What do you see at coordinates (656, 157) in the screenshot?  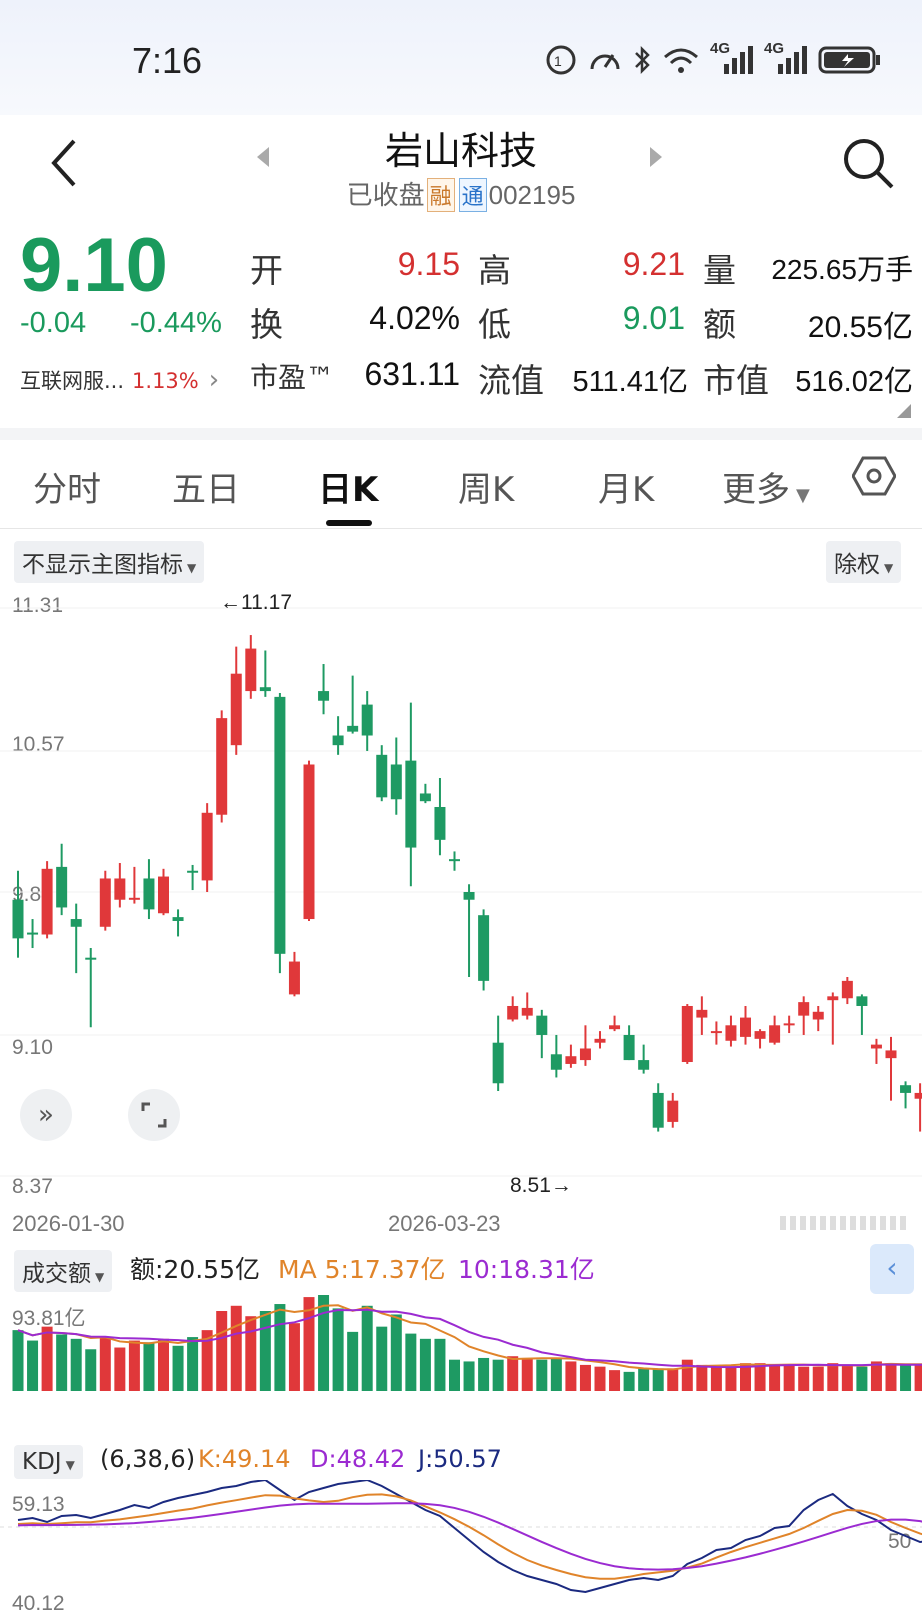 I see `next-stock-icon` at bounding box center [656, 157].